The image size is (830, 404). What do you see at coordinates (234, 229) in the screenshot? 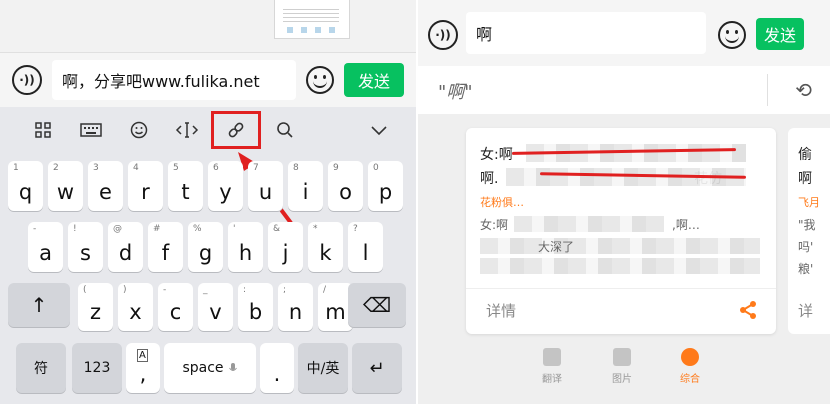
I see `key-secondary-label: '` at bounding box center [234, 229].